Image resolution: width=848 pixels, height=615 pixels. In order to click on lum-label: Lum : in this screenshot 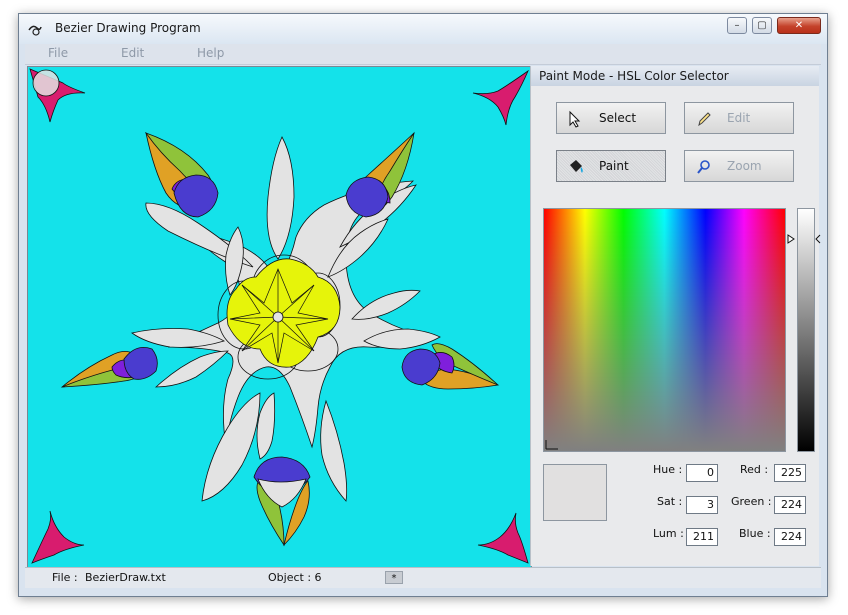, I will do `click(668, 533)`.